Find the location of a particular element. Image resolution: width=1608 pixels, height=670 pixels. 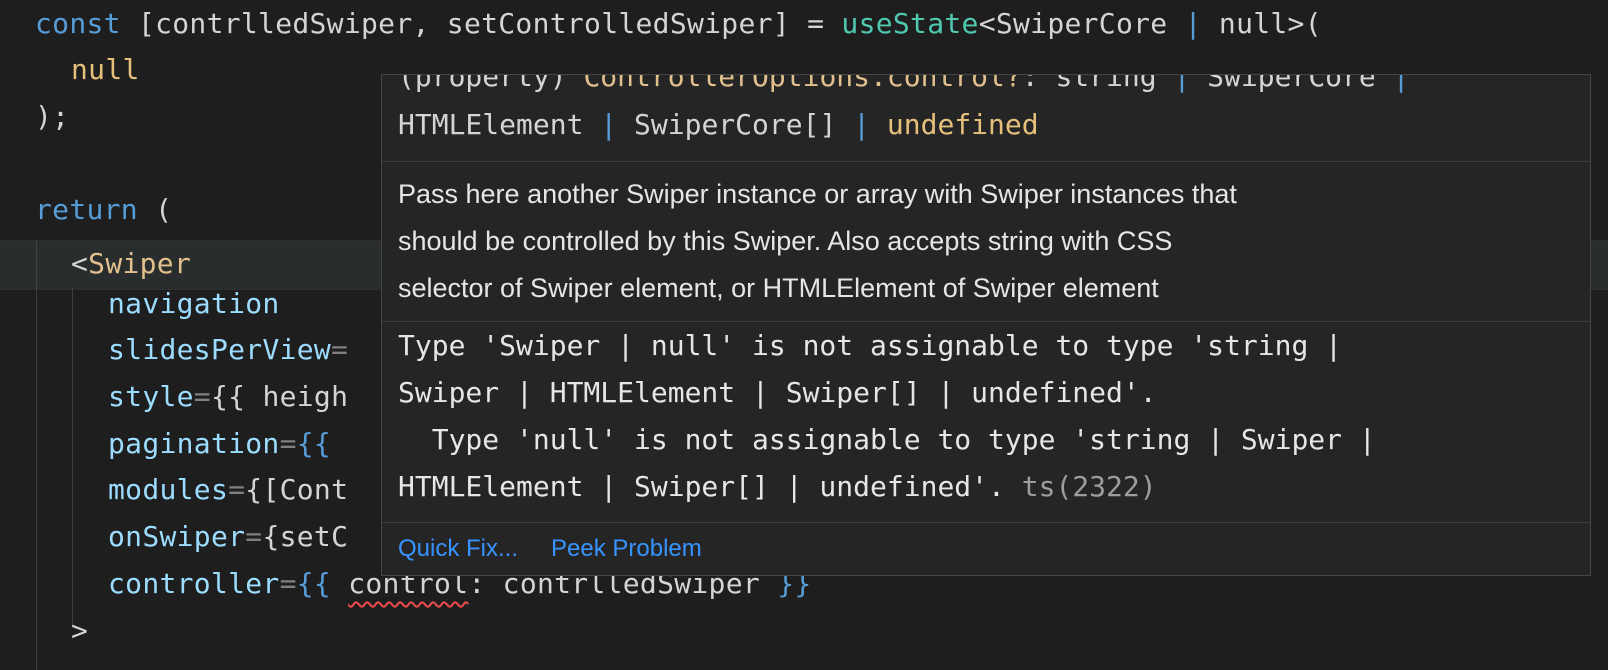

code-line: > is located at coordinates (79, 631).